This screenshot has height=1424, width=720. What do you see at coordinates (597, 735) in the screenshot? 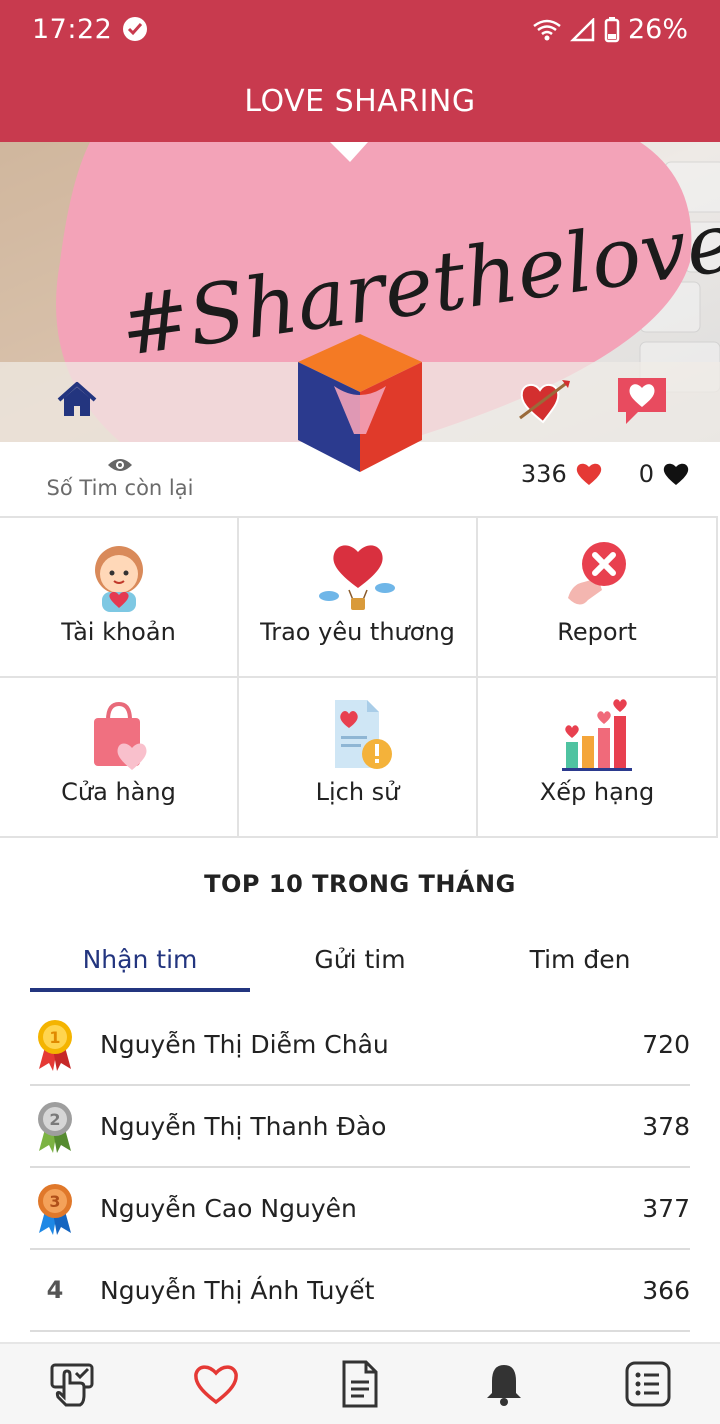
I see `ranking-chart-icon` at bounding box center [597, 735].